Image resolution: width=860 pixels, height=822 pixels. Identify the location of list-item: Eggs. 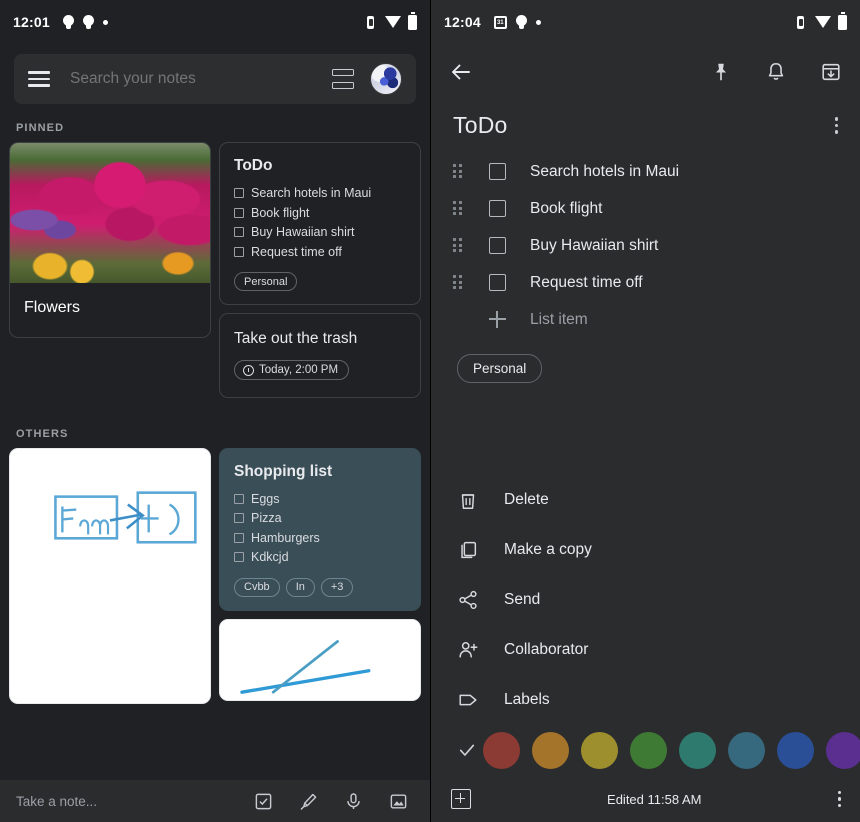
(320, 499).